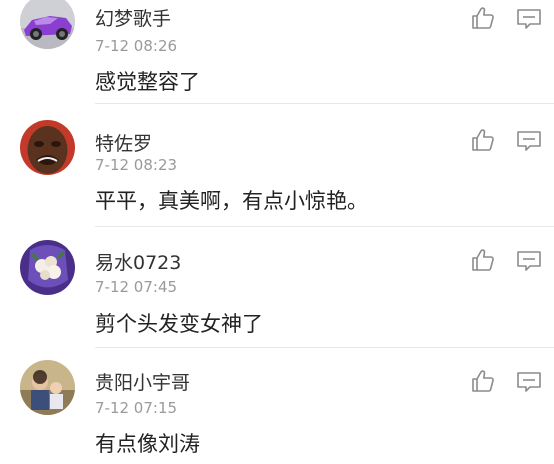 Image resolution: width=554 pixels, height=464 pixels. What do you see at coordinates (231, 201) in the screenshot?
I see `comment-text: 平平，真美啊，有点小惊艳。` at bounding box center [231, 201].